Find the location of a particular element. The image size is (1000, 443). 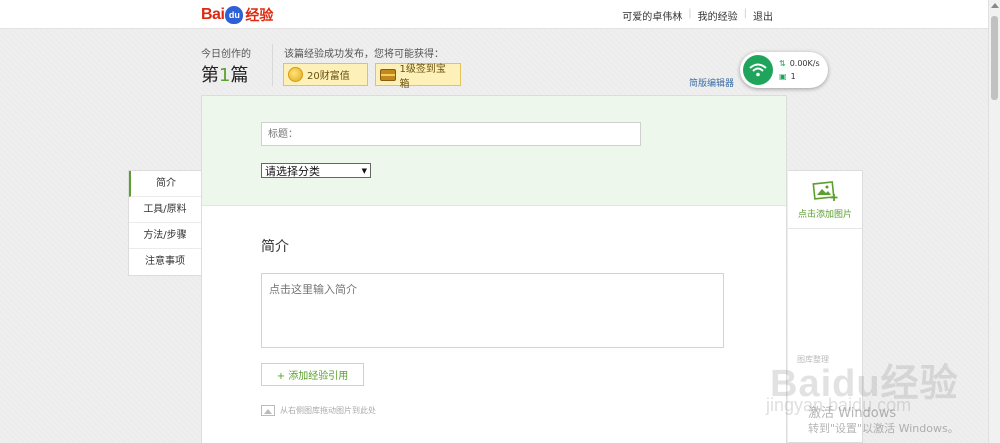

treasure-chest-icon is located at coordinates (388, 74).